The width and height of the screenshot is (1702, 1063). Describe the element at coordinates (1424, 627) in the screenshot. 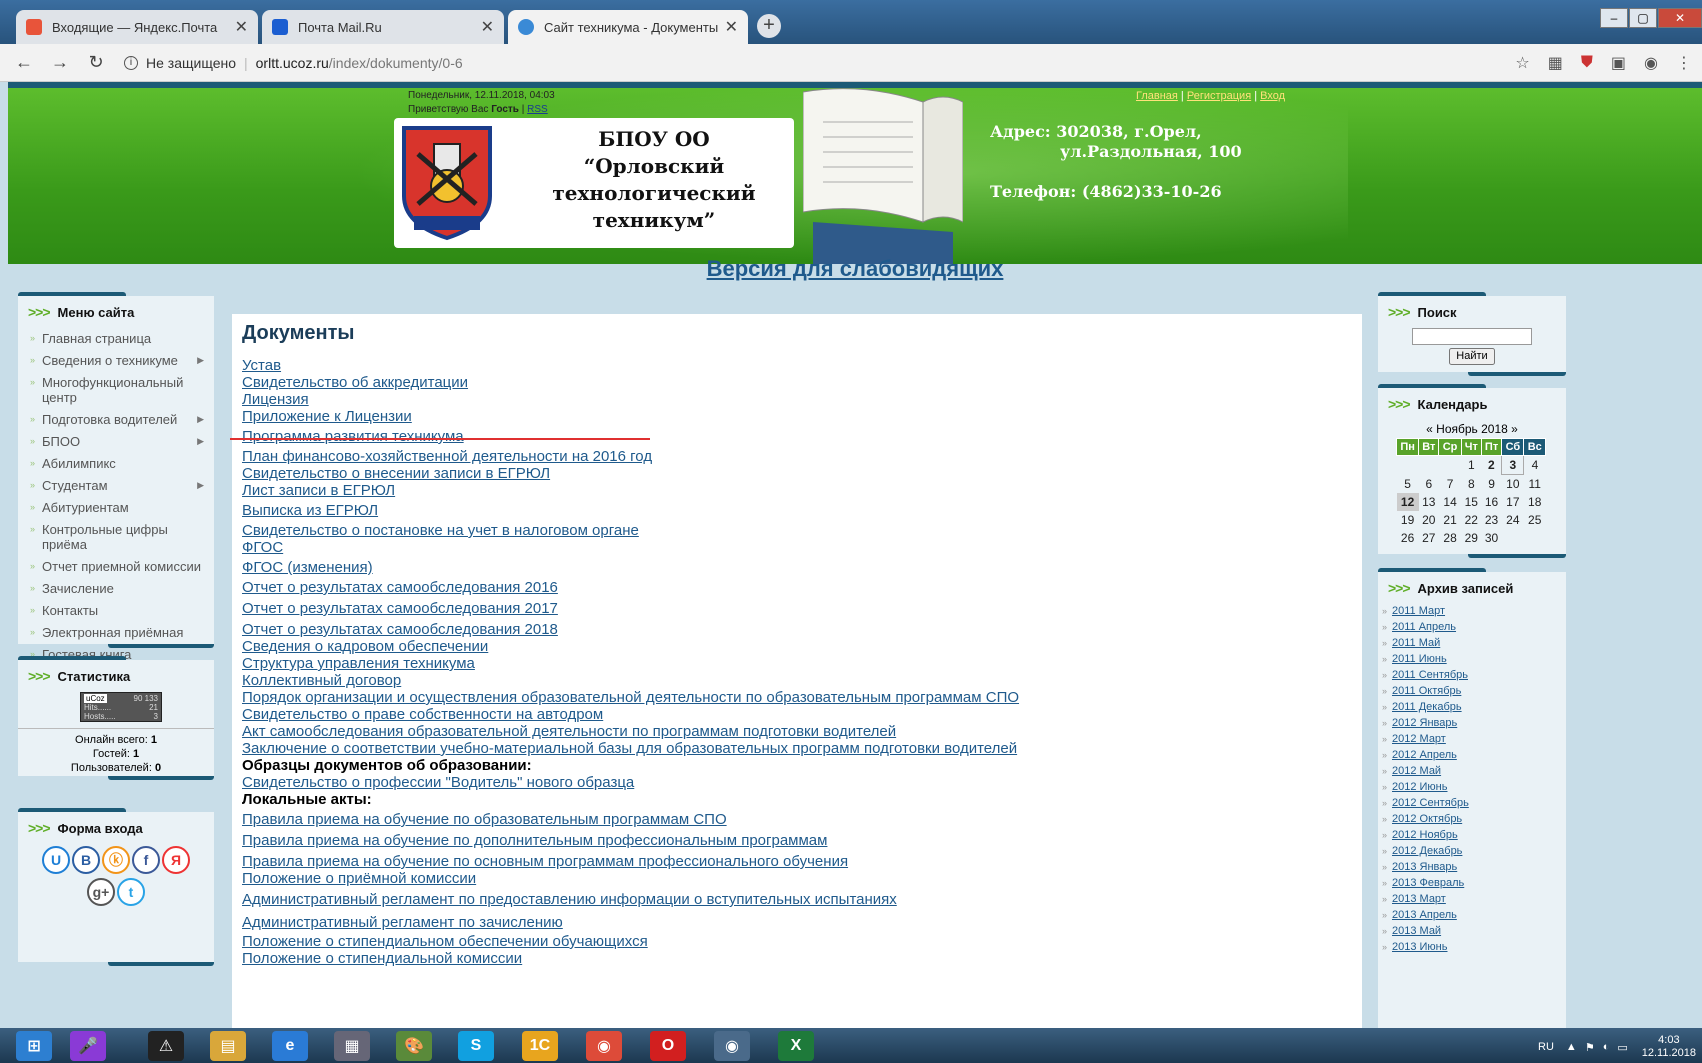

I see `archive-link: 2011 Апрель` at that location.